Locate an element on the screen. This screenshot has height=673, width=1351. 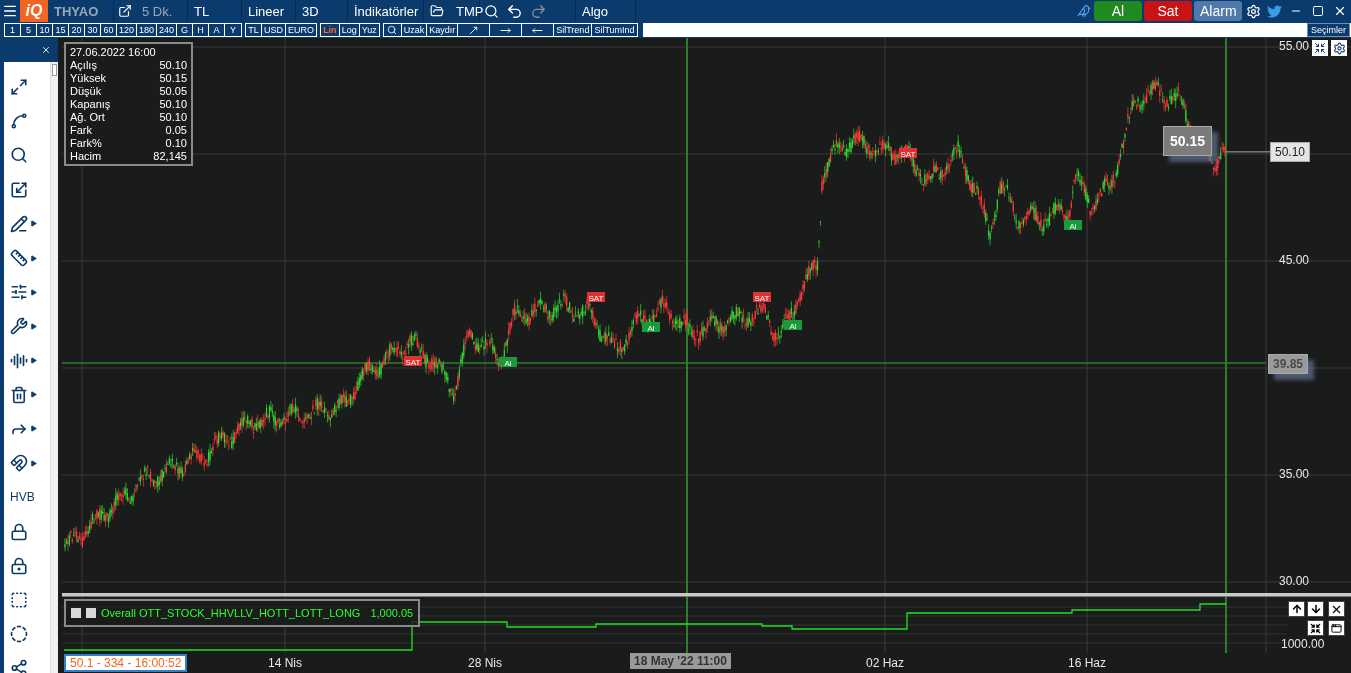
time-axis-label: 16 Haz is located at coordinates (1087, 663).